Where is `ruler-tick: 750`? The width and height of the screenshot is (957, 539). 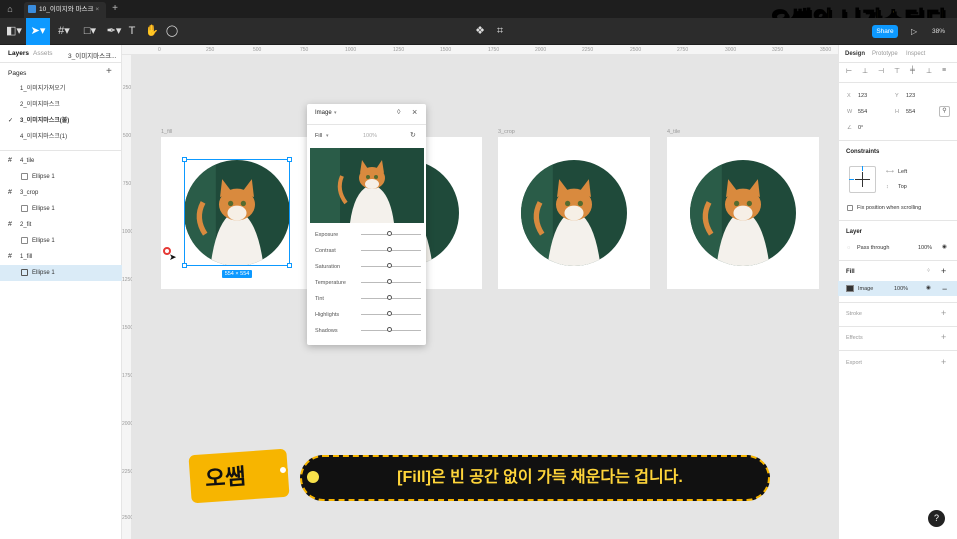 ruler-tick: 750 is located at coordinates (304, 50).